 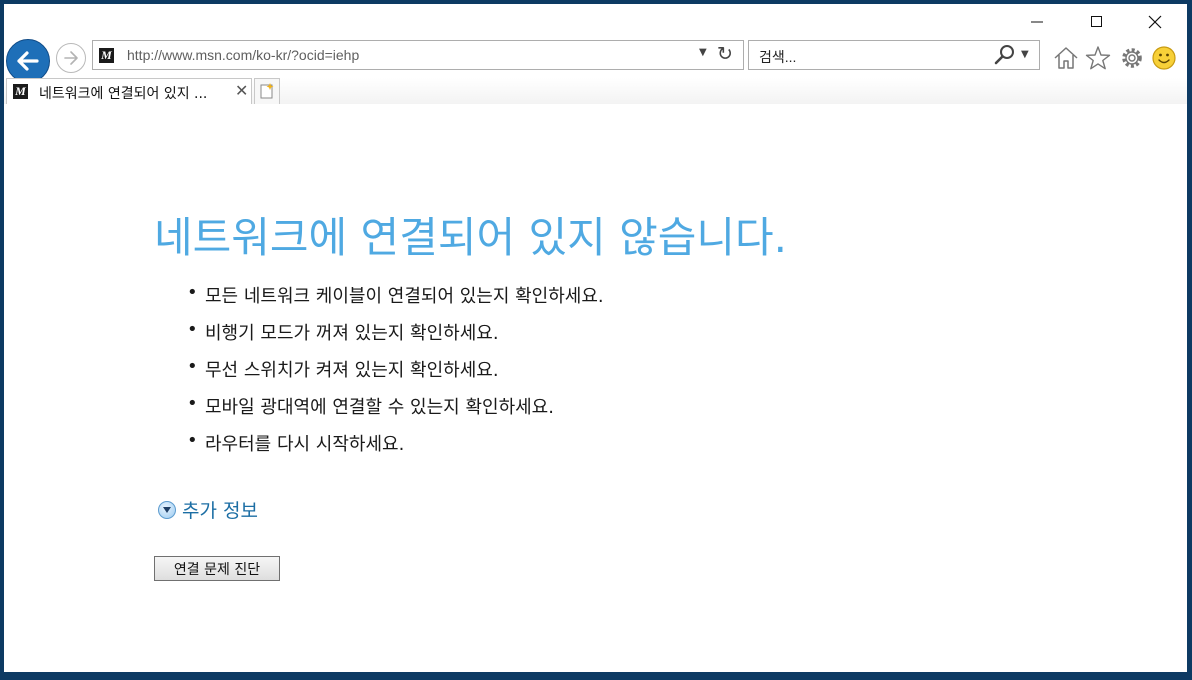 I want to click on search-dropdown-icon: ▼, so click(x=1025, y=54).